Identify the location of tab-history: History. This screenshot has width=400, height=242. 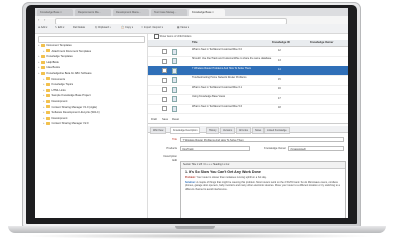
(213, 130).